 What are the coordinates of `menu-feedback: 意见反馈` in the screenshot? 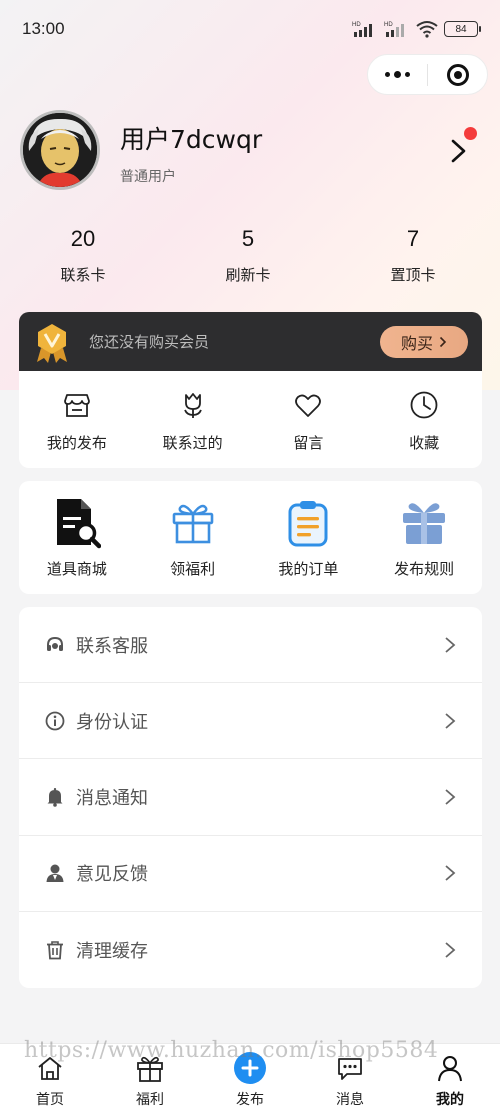 It's located at (250, 874).